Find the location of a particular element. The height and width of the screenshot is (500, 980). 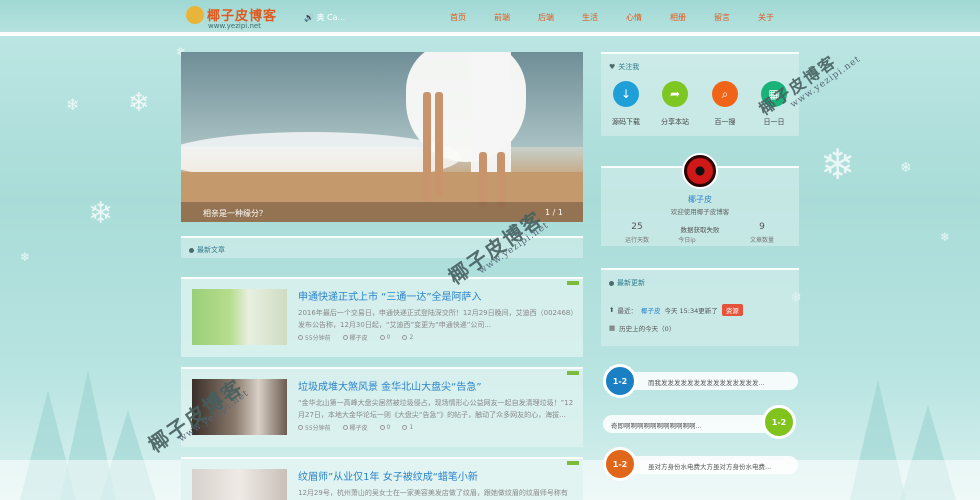

arrow-up-icon: ⬆ is located at coordinates (612, 310).